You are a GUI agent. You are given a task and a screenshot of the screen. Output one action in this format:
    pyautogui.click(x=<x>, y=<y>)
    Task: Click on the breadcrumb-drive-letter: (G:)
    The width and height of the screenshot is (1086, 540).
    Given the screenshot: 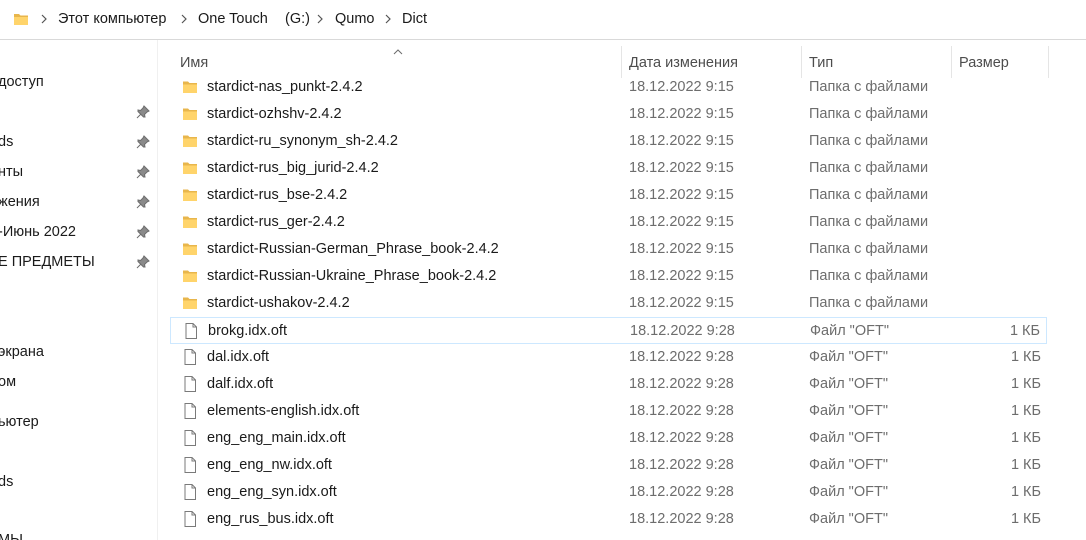 What is the action you would take?
    pyautogui.click(x=297, y=19)
    